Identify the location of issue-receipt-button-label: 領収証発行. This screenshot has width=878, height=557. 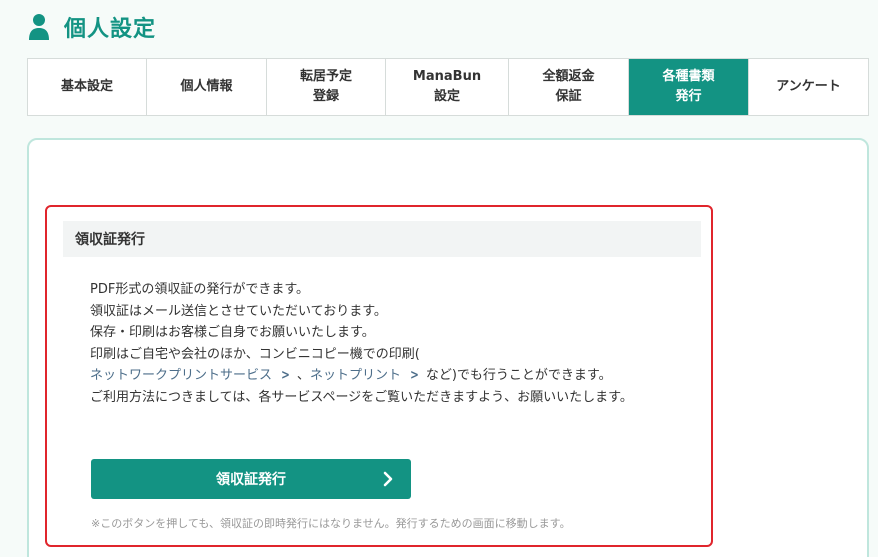
(251, 479).